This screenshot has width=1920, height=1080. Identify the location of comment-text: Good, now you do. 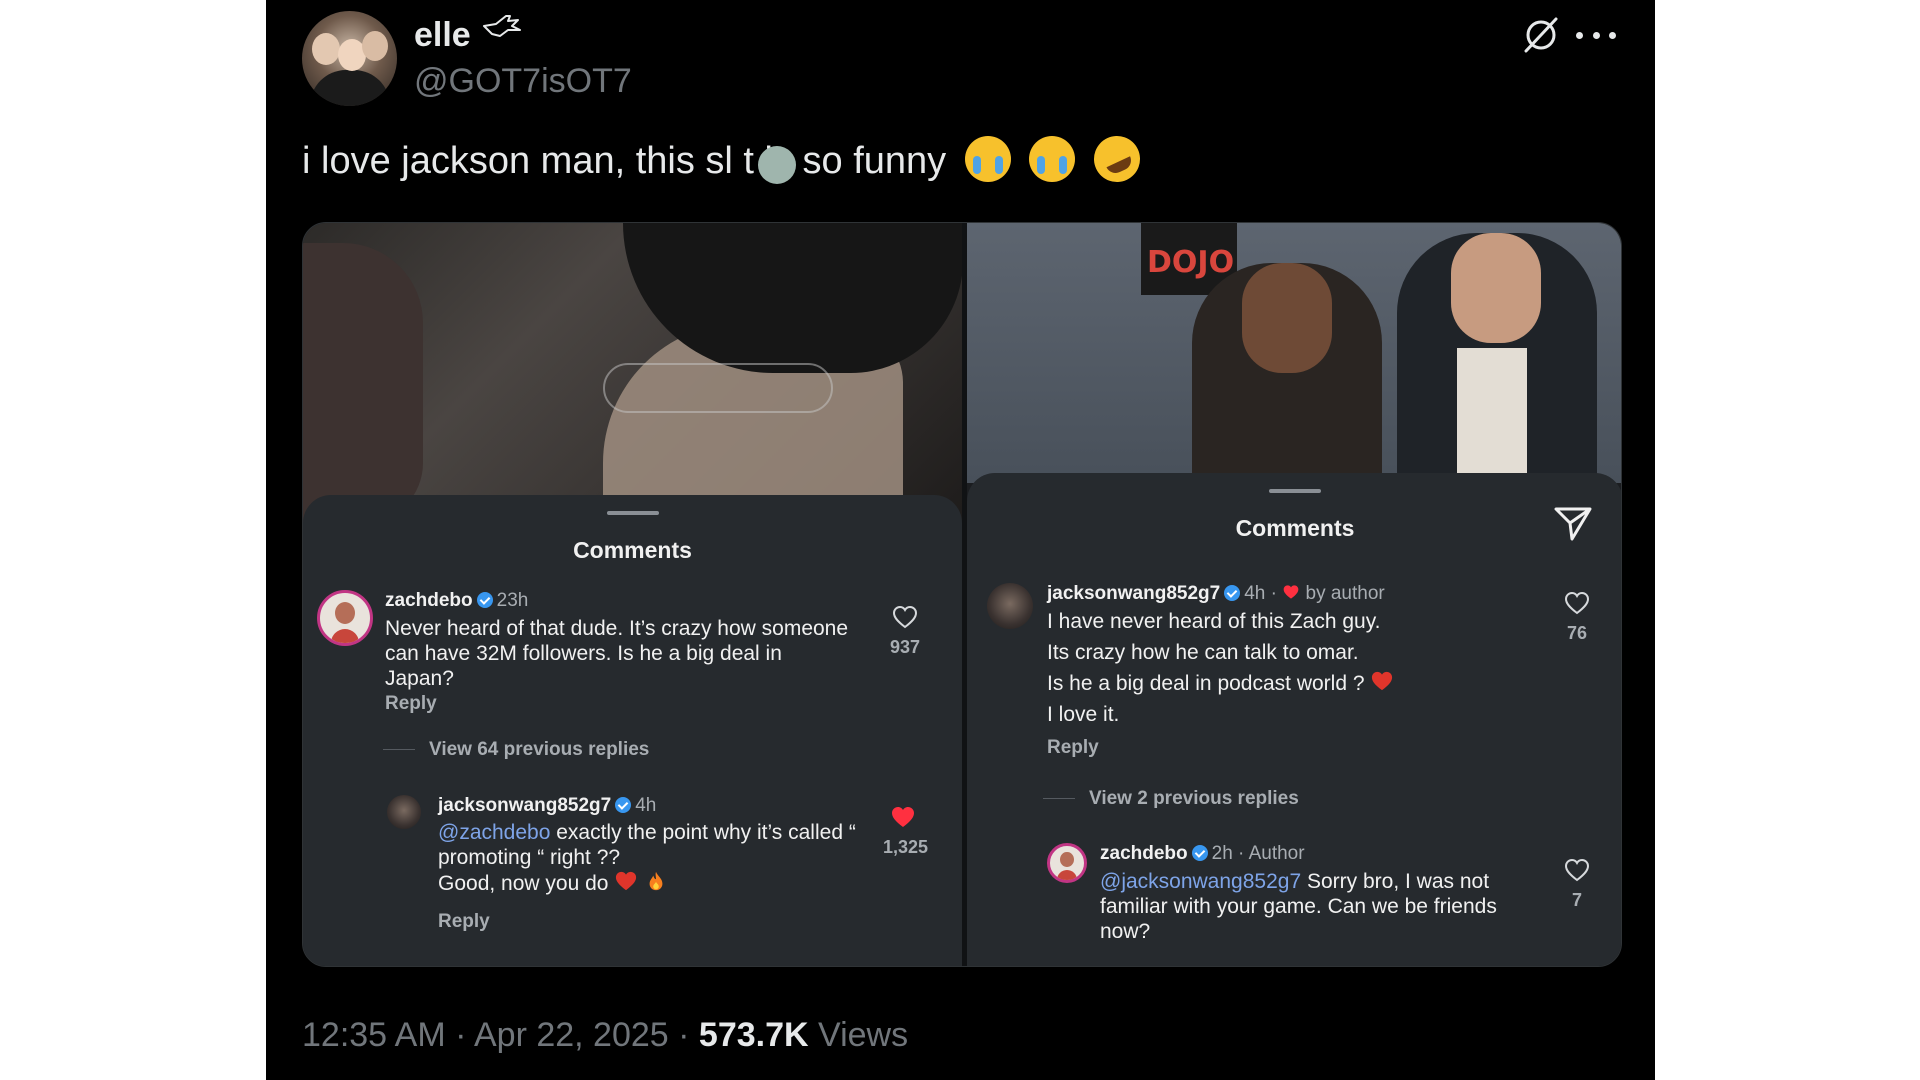
(658, 883).